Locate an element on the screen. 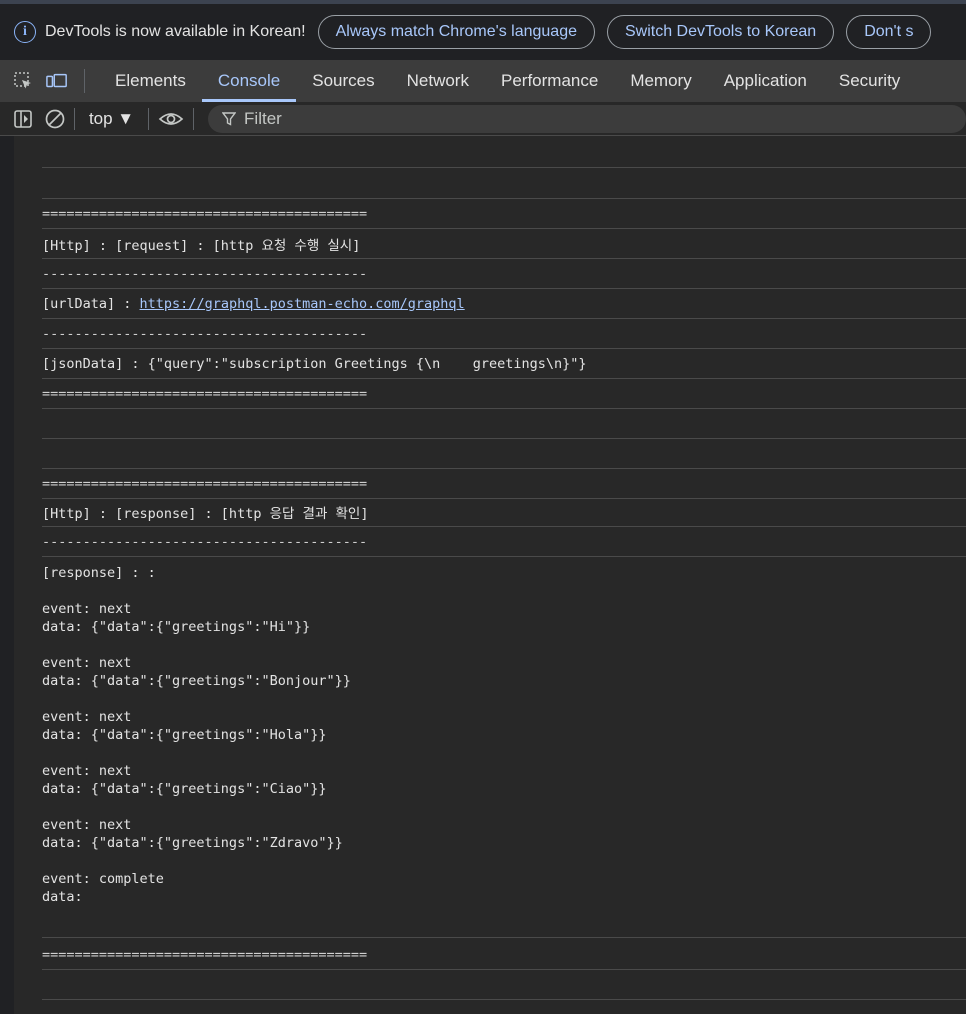  dont-show-button: Don't s is located at coordinates (889, 32).